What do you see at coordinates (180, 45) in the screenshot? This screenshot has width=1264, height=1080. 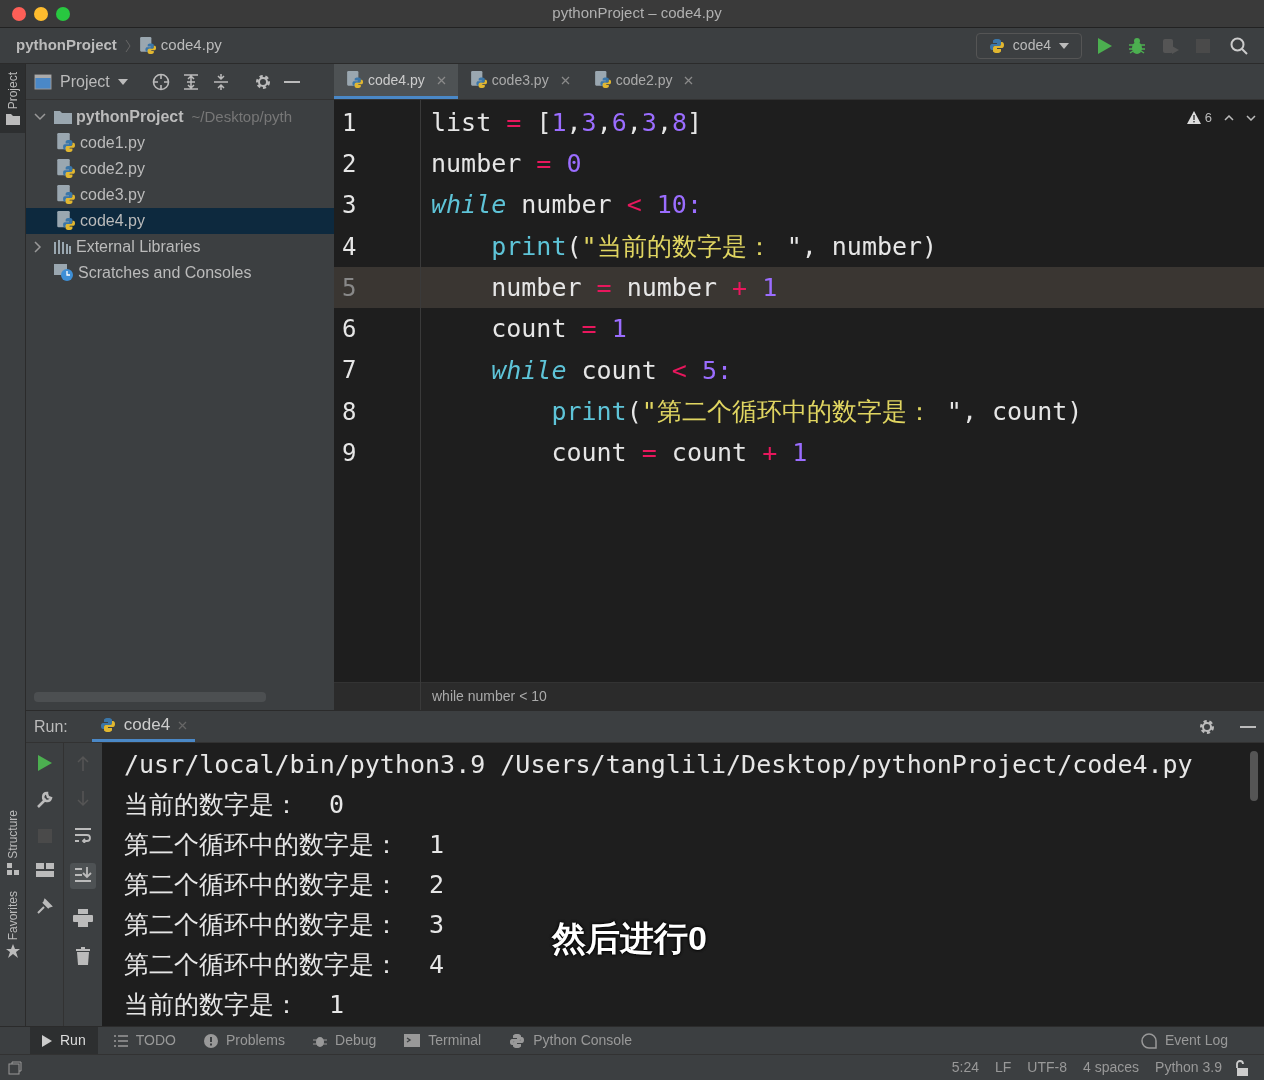 I see `breadcrumb-item: code4.py` at bounding box center [180, 45].